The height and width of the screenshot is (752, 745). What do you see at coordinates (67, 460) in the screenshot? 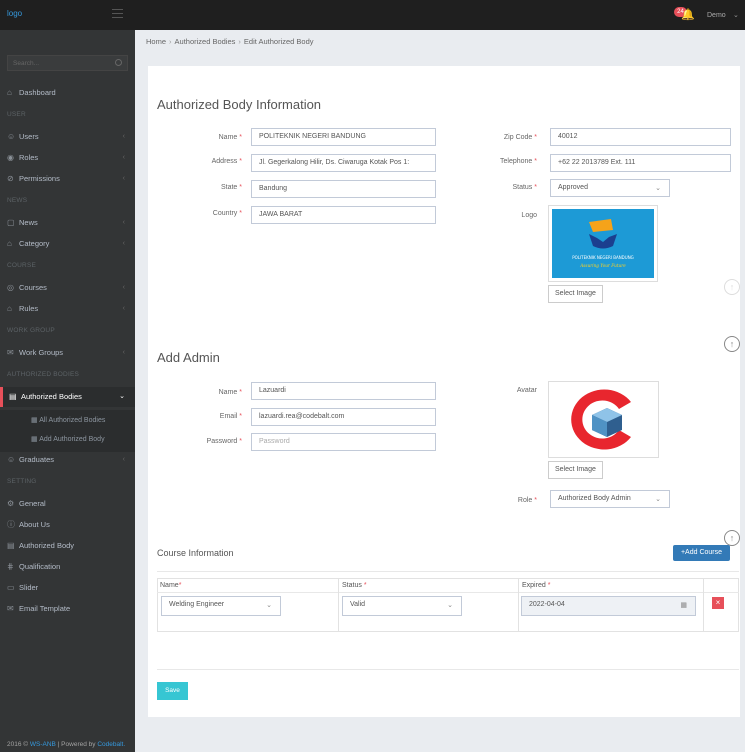
I see `sidebar-item-graduates: ☺ Graduates ‹` at bounding box center [67, 460].